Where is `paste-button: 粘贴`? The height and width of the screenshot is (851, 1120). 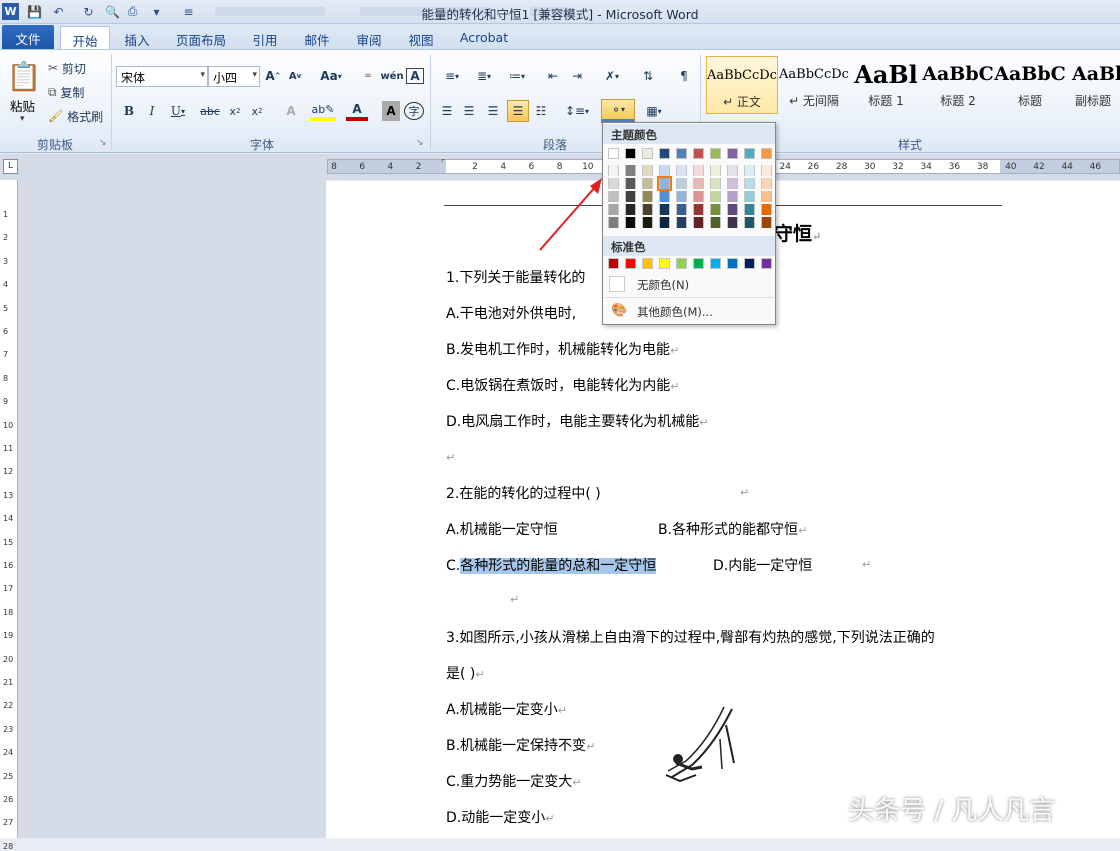 paste-button: 粘贴 is located at coordinates (22, 105).